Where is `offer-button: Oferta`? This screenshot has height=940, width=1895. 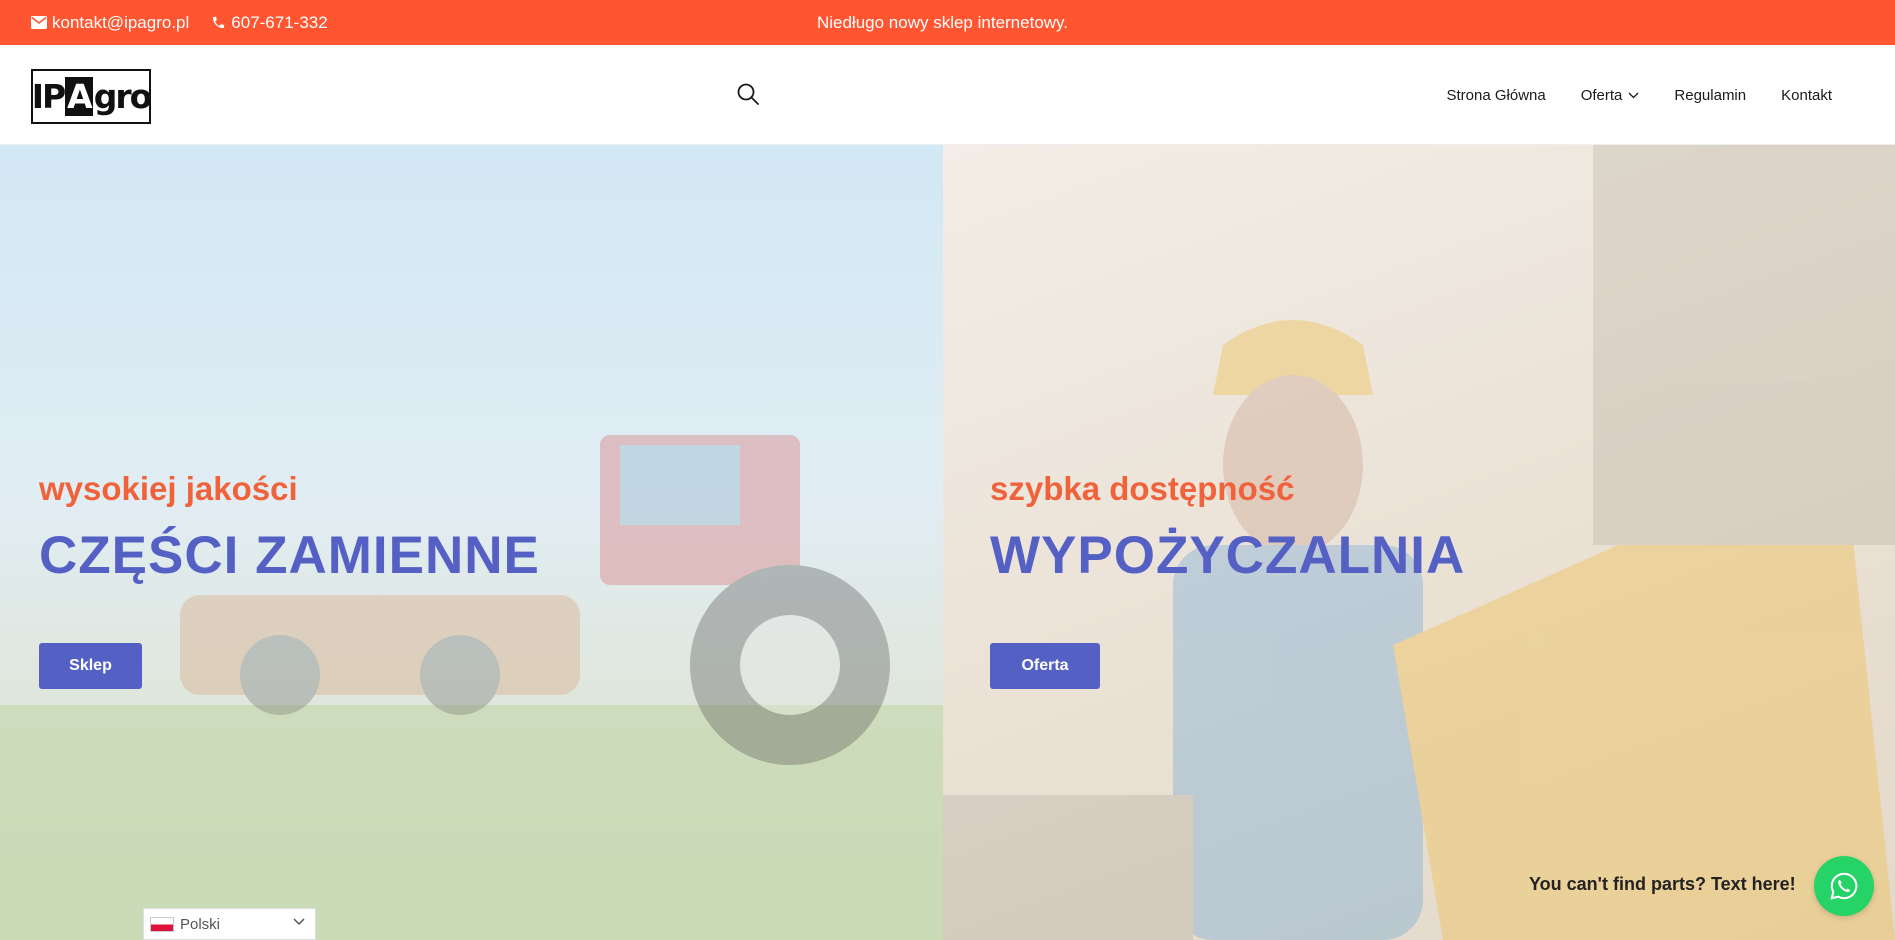 offer-button: Oferta is located at coordinates (1045, 666).